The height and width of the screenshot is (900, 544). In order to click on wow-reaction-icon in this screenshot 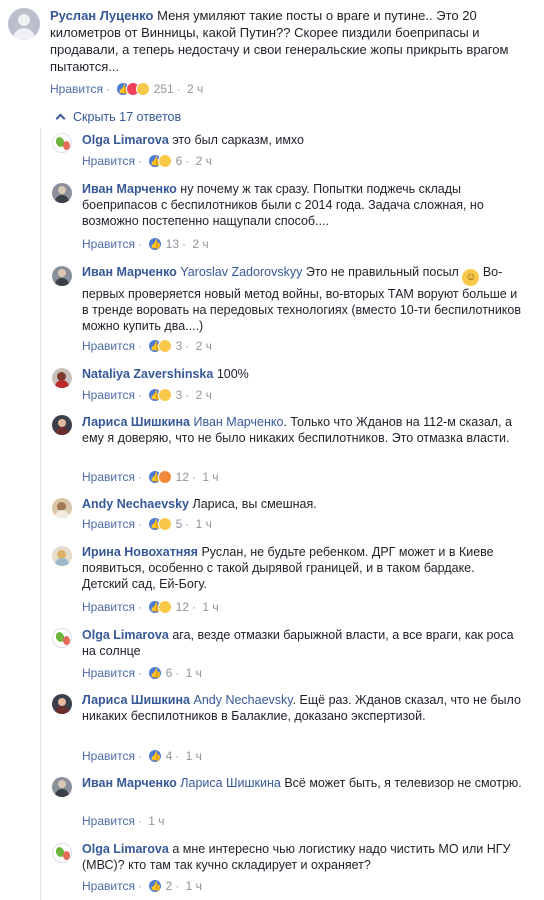, I will do `click(143, 89)`.